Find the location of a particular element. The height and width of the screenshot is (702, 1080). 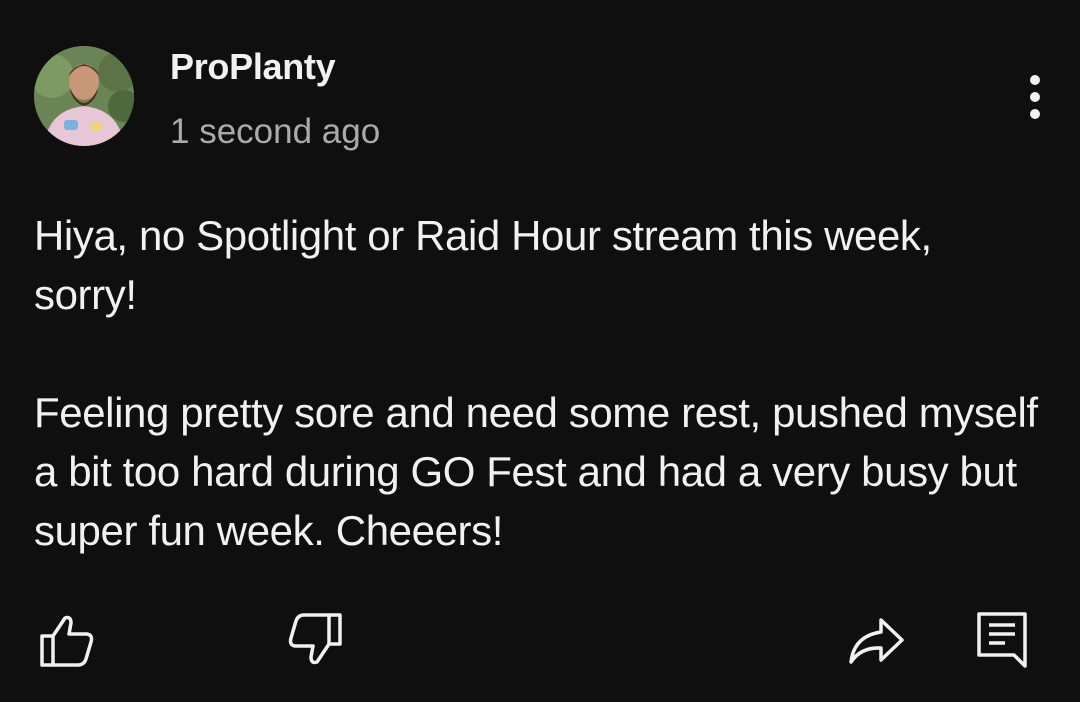

thumbs-down-icon is located at coordinates (315, 639).